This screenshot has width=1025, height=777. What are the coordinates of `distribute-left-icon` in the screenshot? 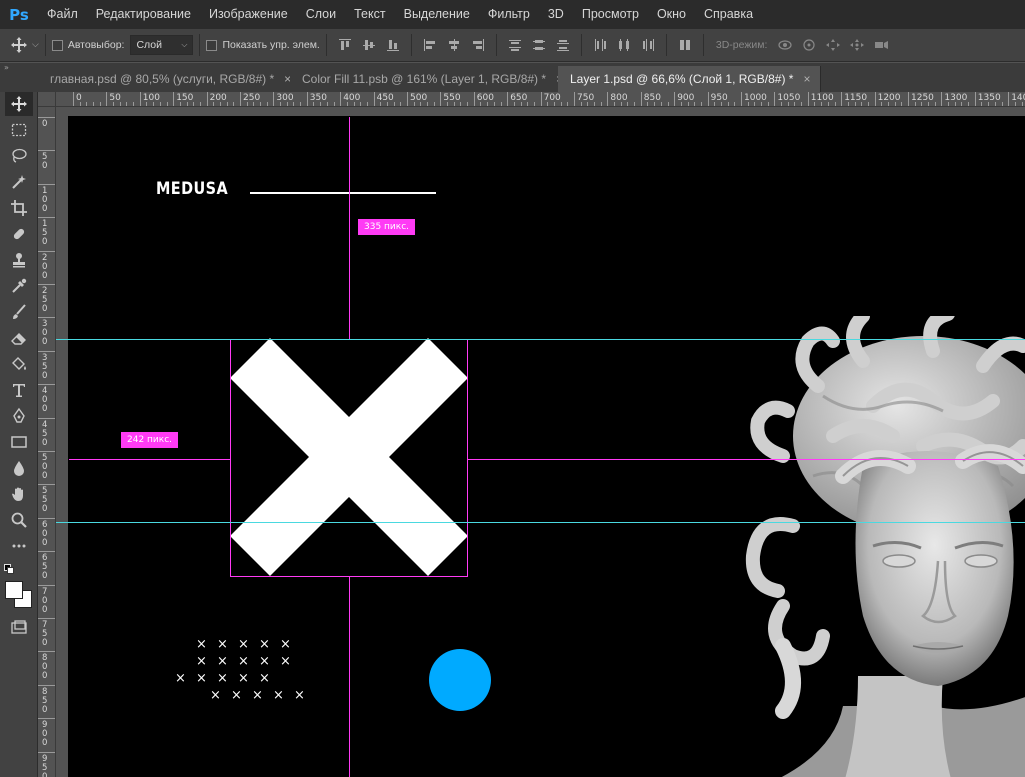 It's located at (600, 45).